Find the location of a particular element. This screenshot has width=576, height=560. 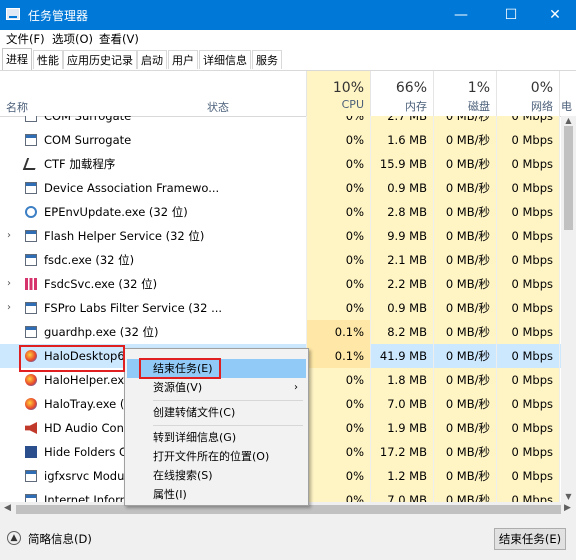

maximize-button: ☐ is located at coordinates (511, 15).